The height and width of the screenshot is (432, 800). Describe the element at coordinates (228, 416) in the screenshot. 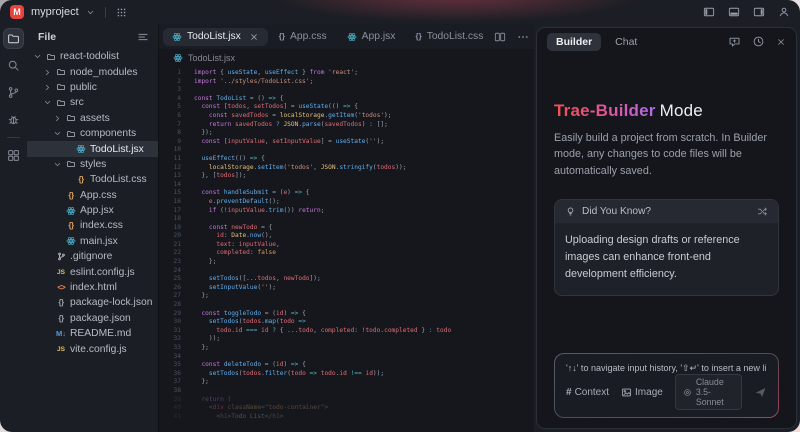

I see `code-line: 41 <h1>Todo List</h1>` at that location.